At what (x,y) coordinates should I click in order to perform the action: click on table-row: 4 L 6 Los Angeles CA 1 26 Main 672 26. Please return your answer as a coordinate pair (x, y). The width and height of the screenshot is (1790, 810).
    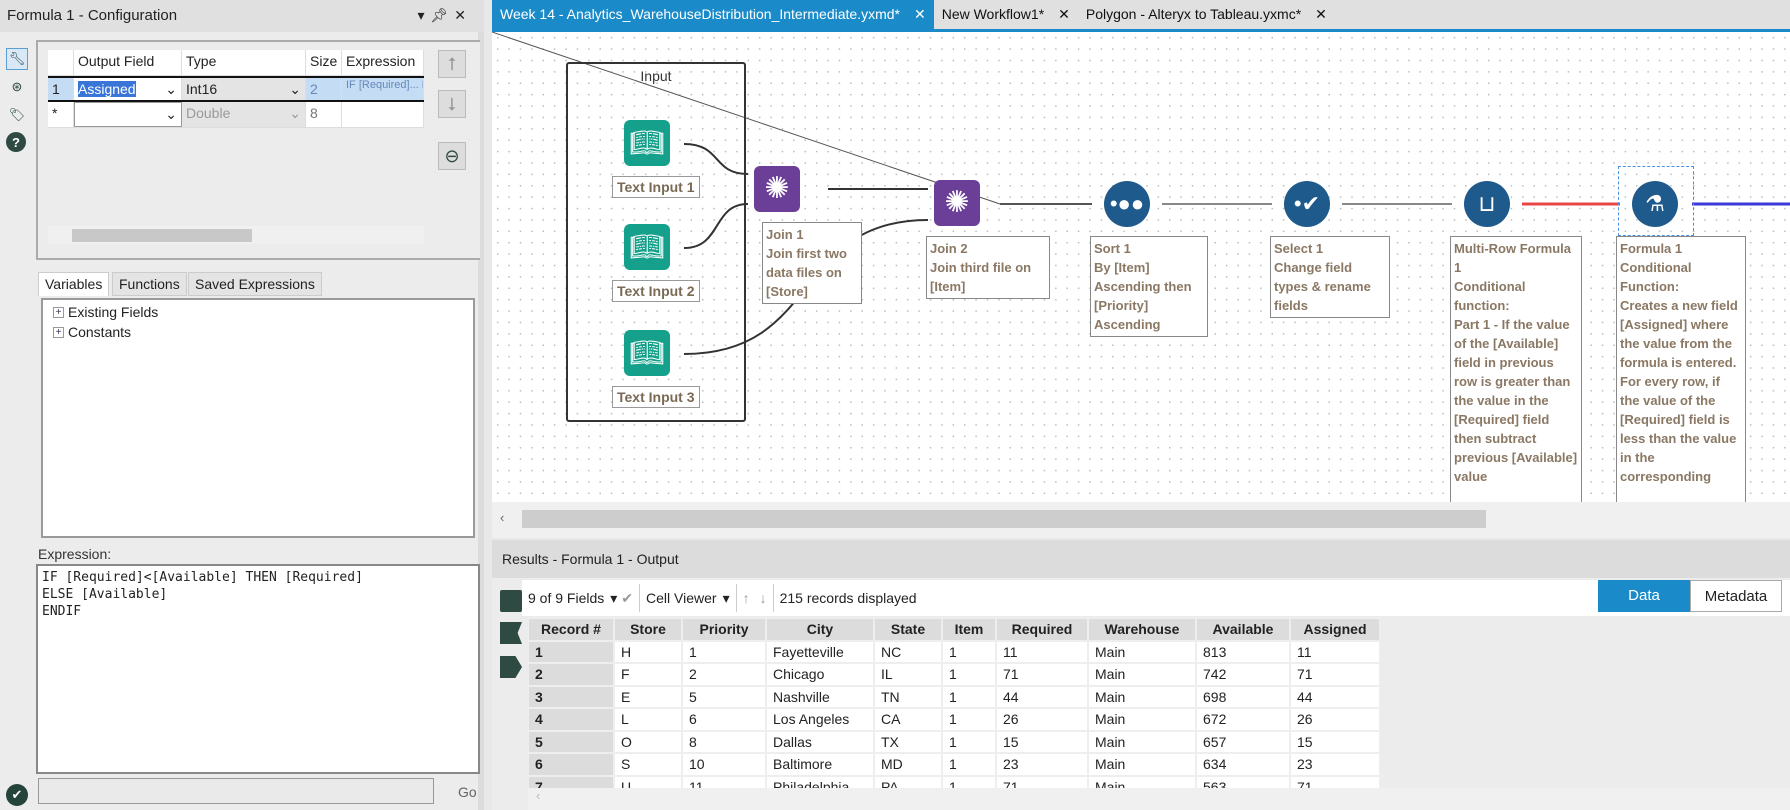
    Looking at the image, I should click on (954, 719).